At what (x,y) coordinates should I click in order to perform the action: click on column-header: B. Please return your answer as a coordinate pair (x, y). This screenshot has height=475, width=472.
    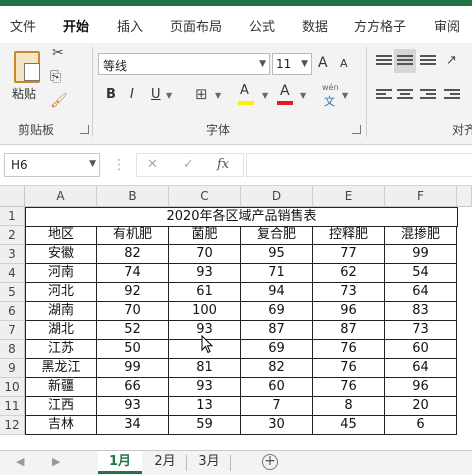
    Looking at the image, I should click on (133, 196).